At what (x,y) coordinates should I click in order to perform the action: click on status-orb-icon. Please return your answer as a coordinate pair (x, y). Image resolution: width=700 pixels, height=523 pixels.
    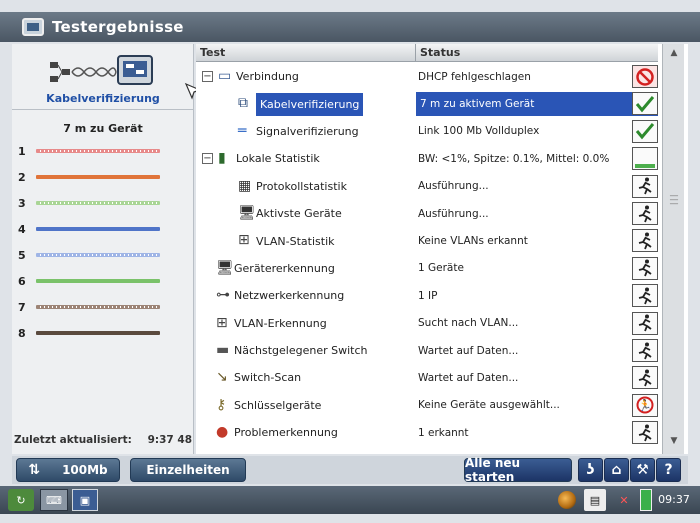
    Looking at the image, I should click on (567, 500).